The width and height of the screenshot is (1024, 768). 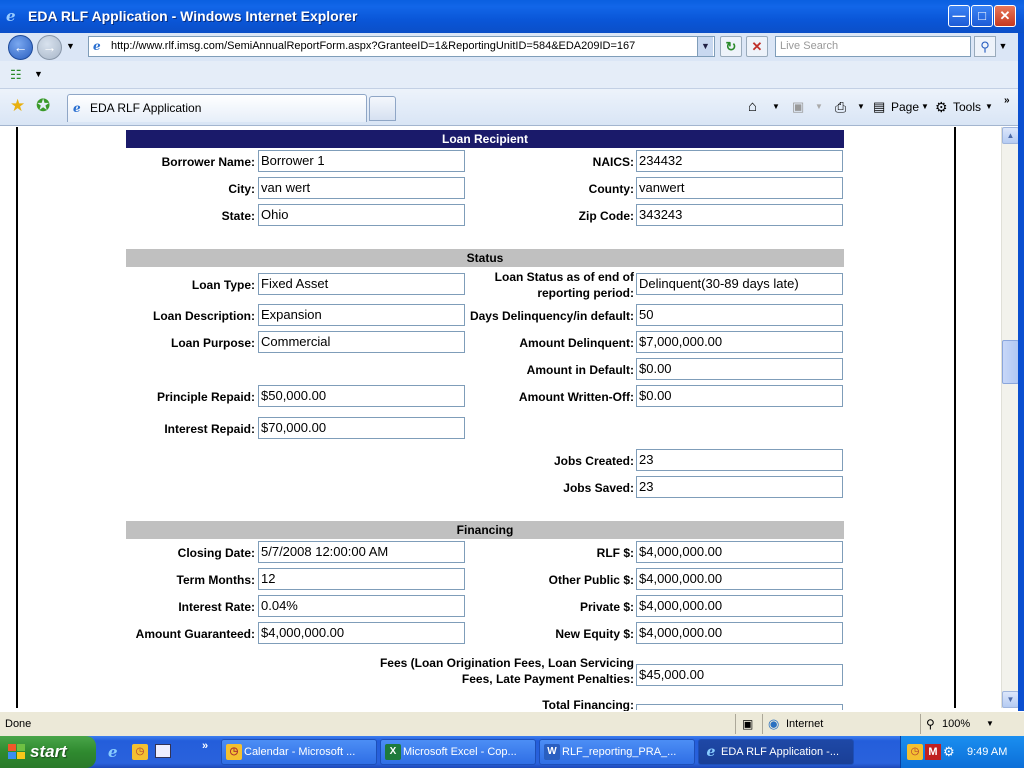 What do you see at coordinates (77, 108) in the screenshot?
I see `ie-tab-icon: e` at bounding box center [77, 108].